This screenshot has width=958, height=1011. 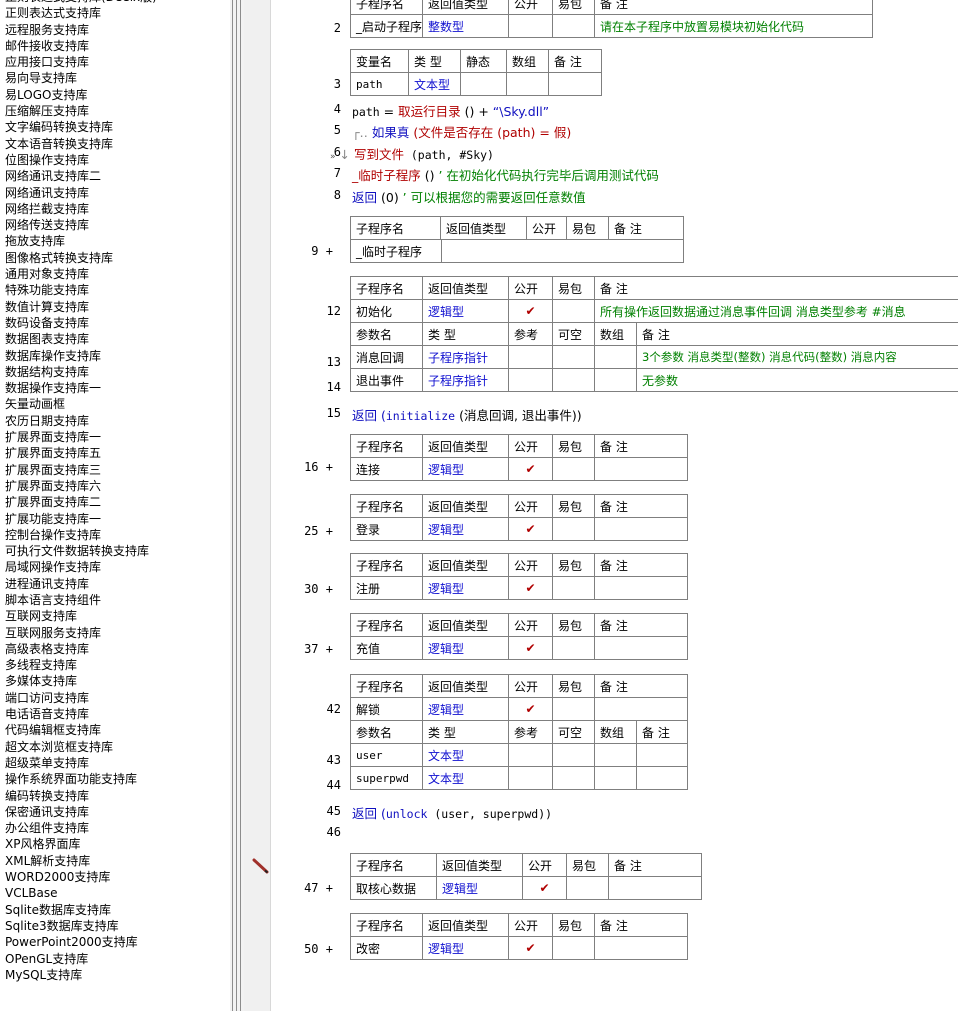 I want to click on library-item: 压缩解压支持库, so click(x=81, y=111).